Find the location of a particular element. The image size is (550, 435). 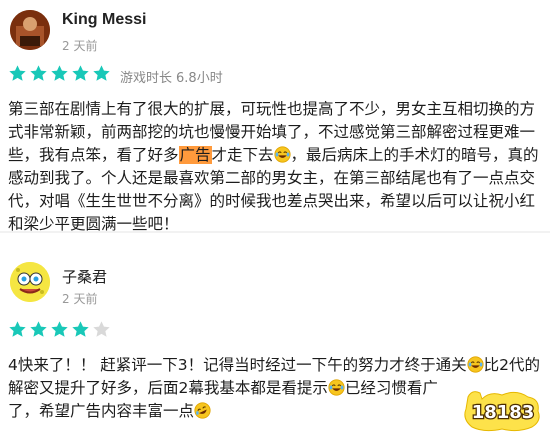

playtime: 游戏时长 6.8小时 is located at coordinates (173, 76).